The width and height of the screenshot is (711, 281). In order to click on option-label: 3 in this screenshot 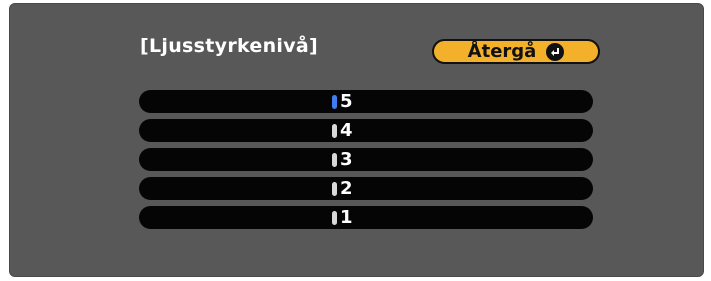, I will do `click(346, 159)`.